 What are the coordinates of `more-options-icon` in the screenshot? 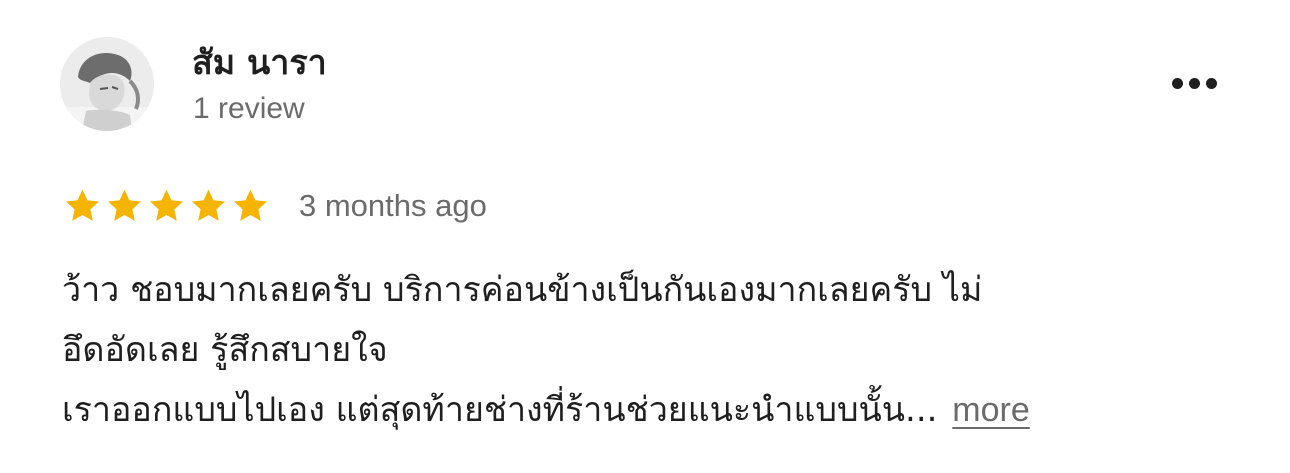 It's located at (1194, 83).